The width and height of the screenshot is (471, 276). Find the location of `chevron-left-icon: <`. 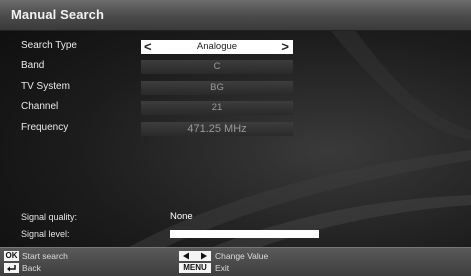

chevron-left-icon: < is located at coordinates (148, 46).